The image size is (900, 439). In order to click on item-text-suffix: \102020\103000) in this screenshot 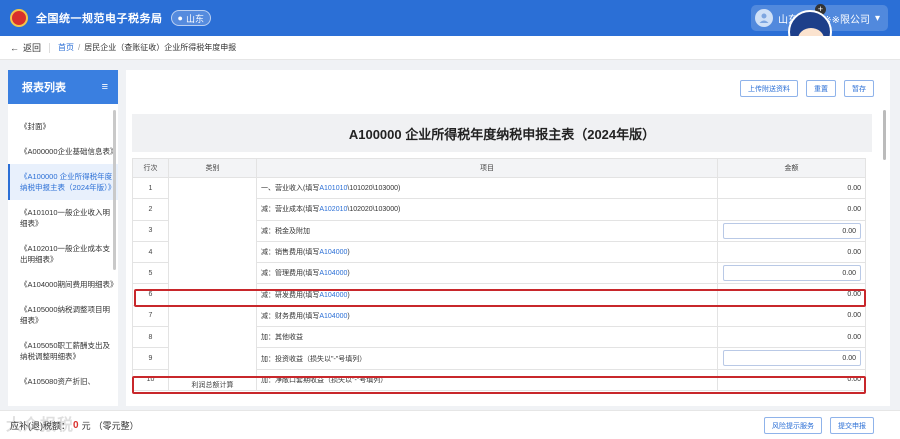, I will do `click(374, 210)`.